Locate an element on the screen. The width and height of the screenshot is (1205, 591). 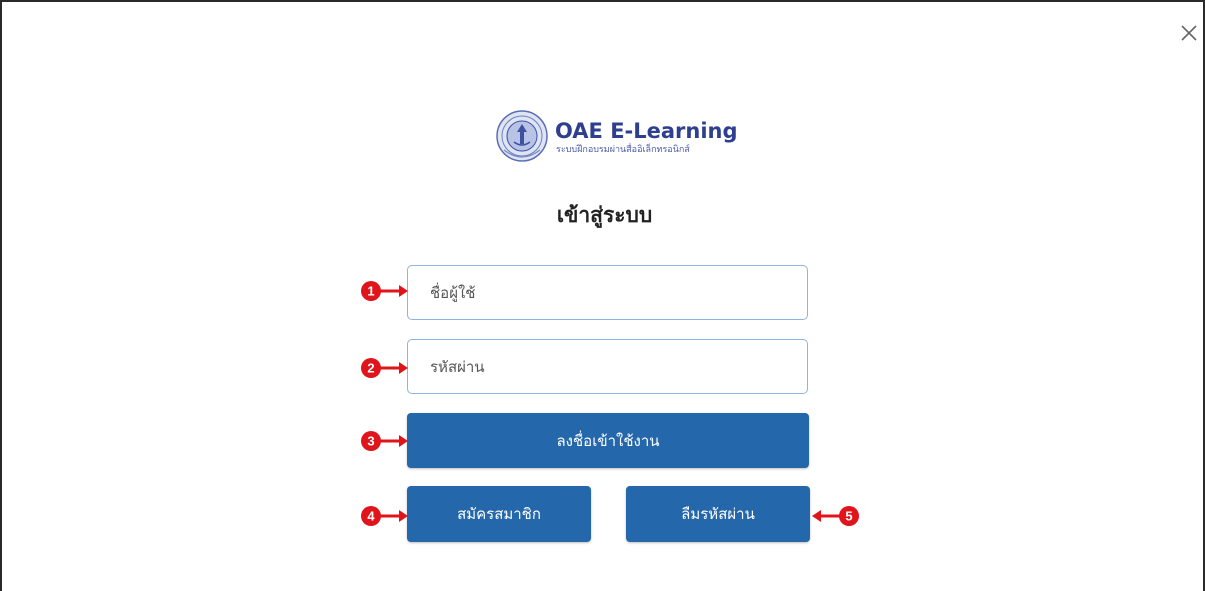
login-button-label: ลงชื่อเข้าใช้งาน is located at coordinates (608, 440).